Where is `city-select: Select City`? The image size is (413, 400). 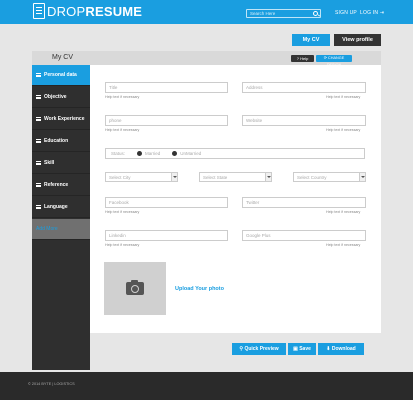 city-select: Select City is located at coordinates (141, 177).